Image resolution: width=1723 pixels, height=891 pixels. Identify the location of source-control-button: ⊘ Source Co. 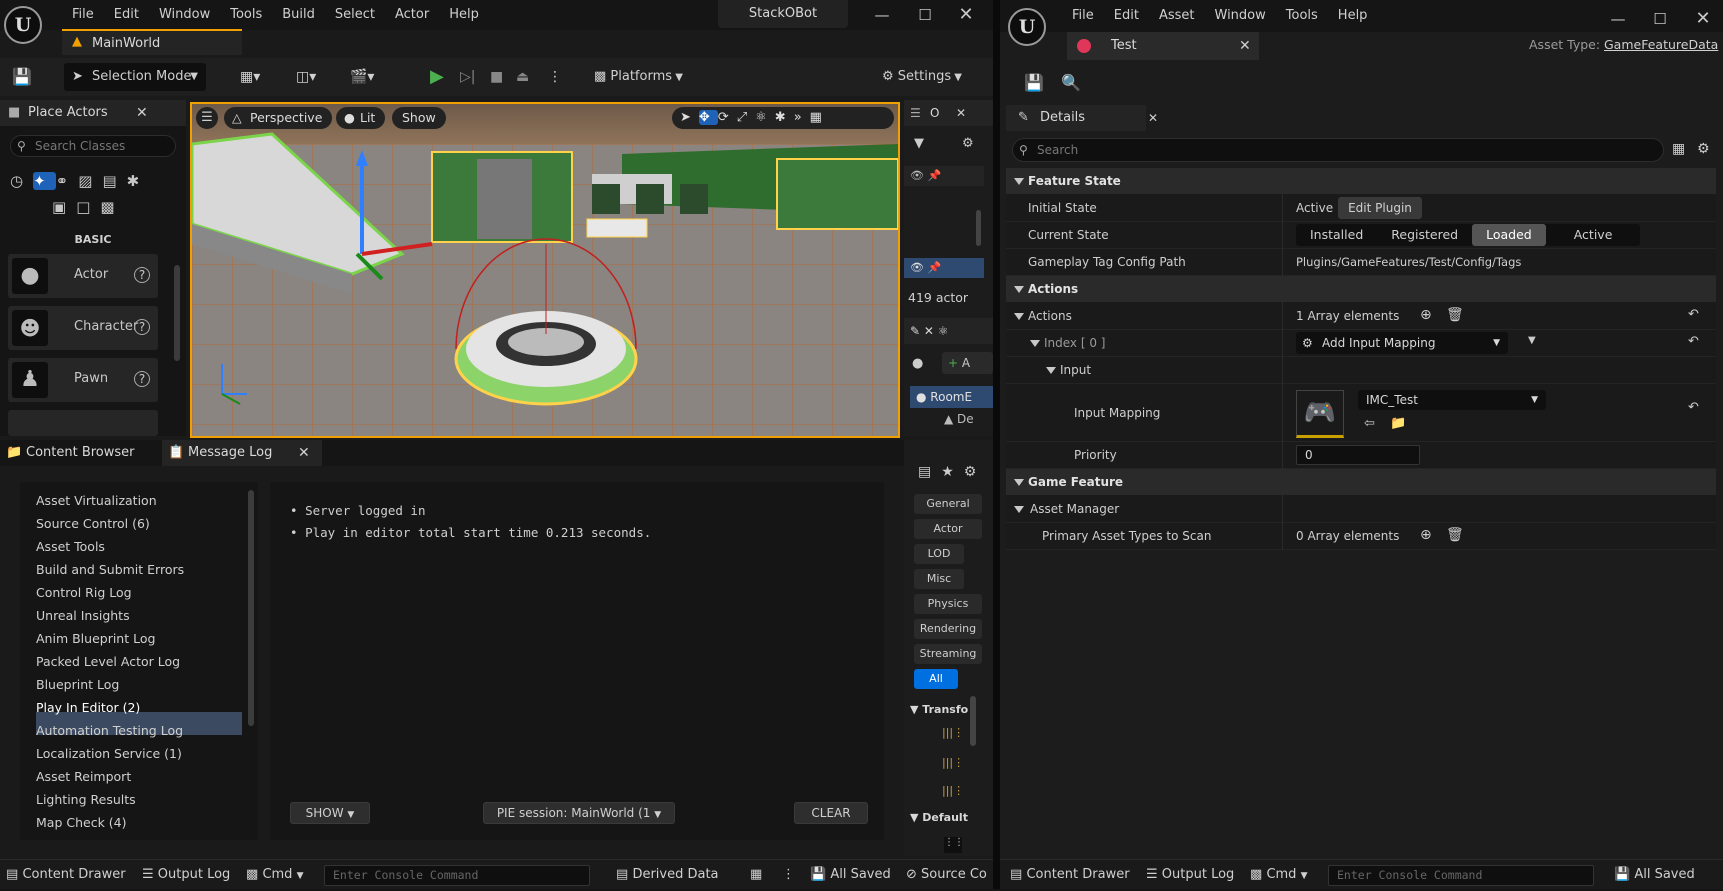
(946, 874).